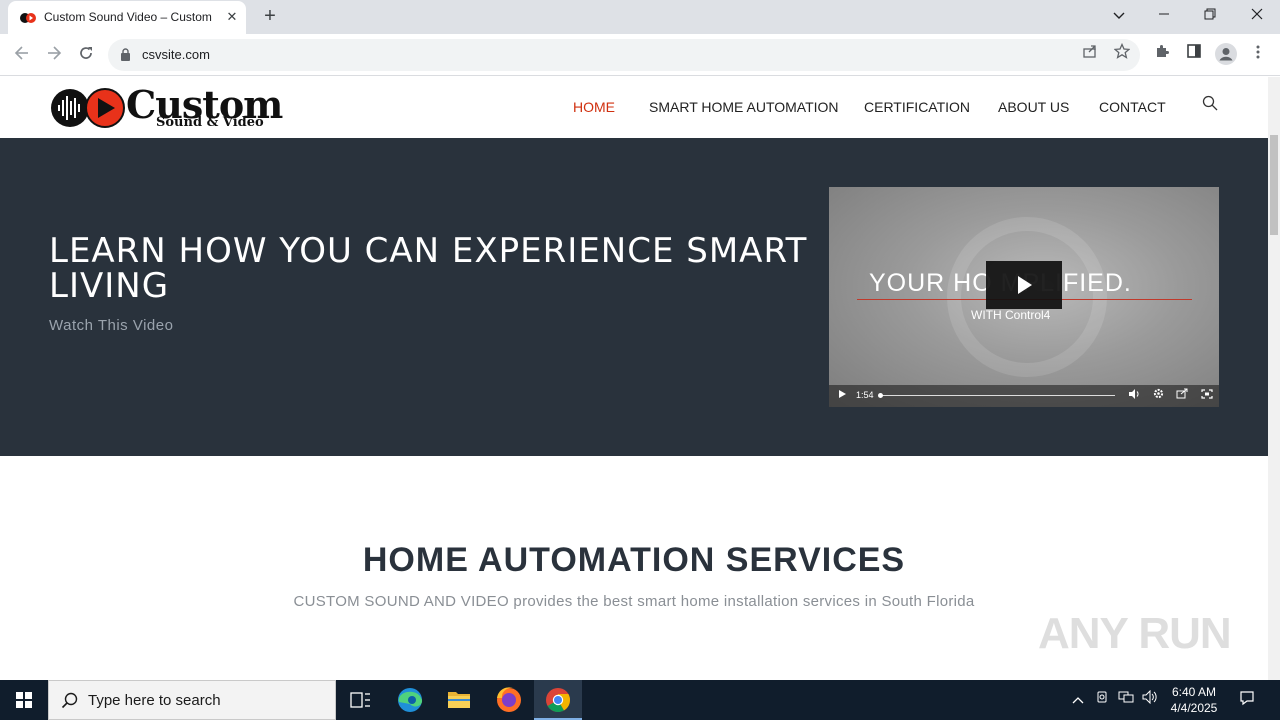 This screenshot has height=725, width=1280. What do you see at coordinates (1134, 396) in the screenshot?
I see `volume-icon` at bounding box center [1134, 396].